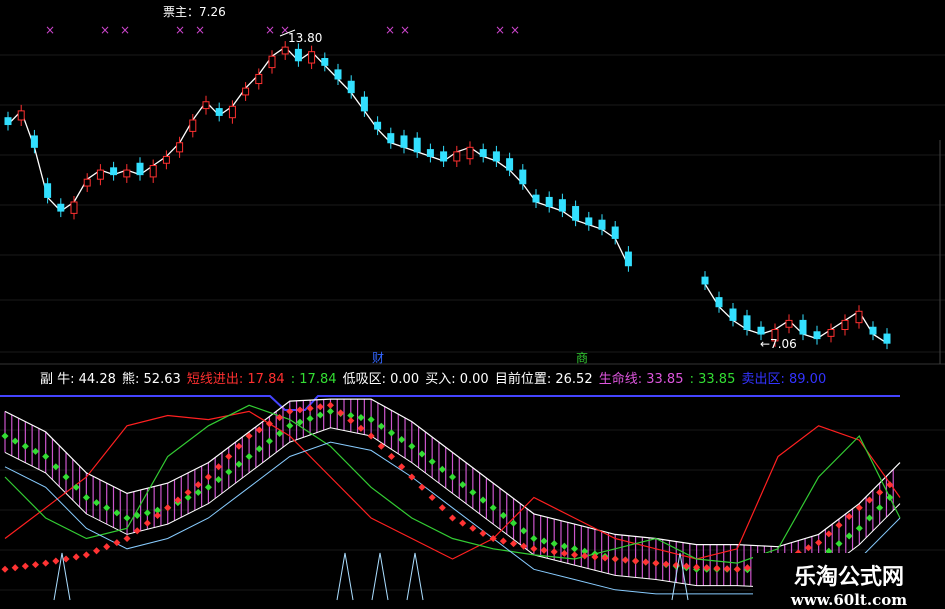 This screenshot has height=609, width=945. Describe the element at coordinates (543, 379) in the screenshot. I see `info-position: 目前位置: 26.52` at that location.